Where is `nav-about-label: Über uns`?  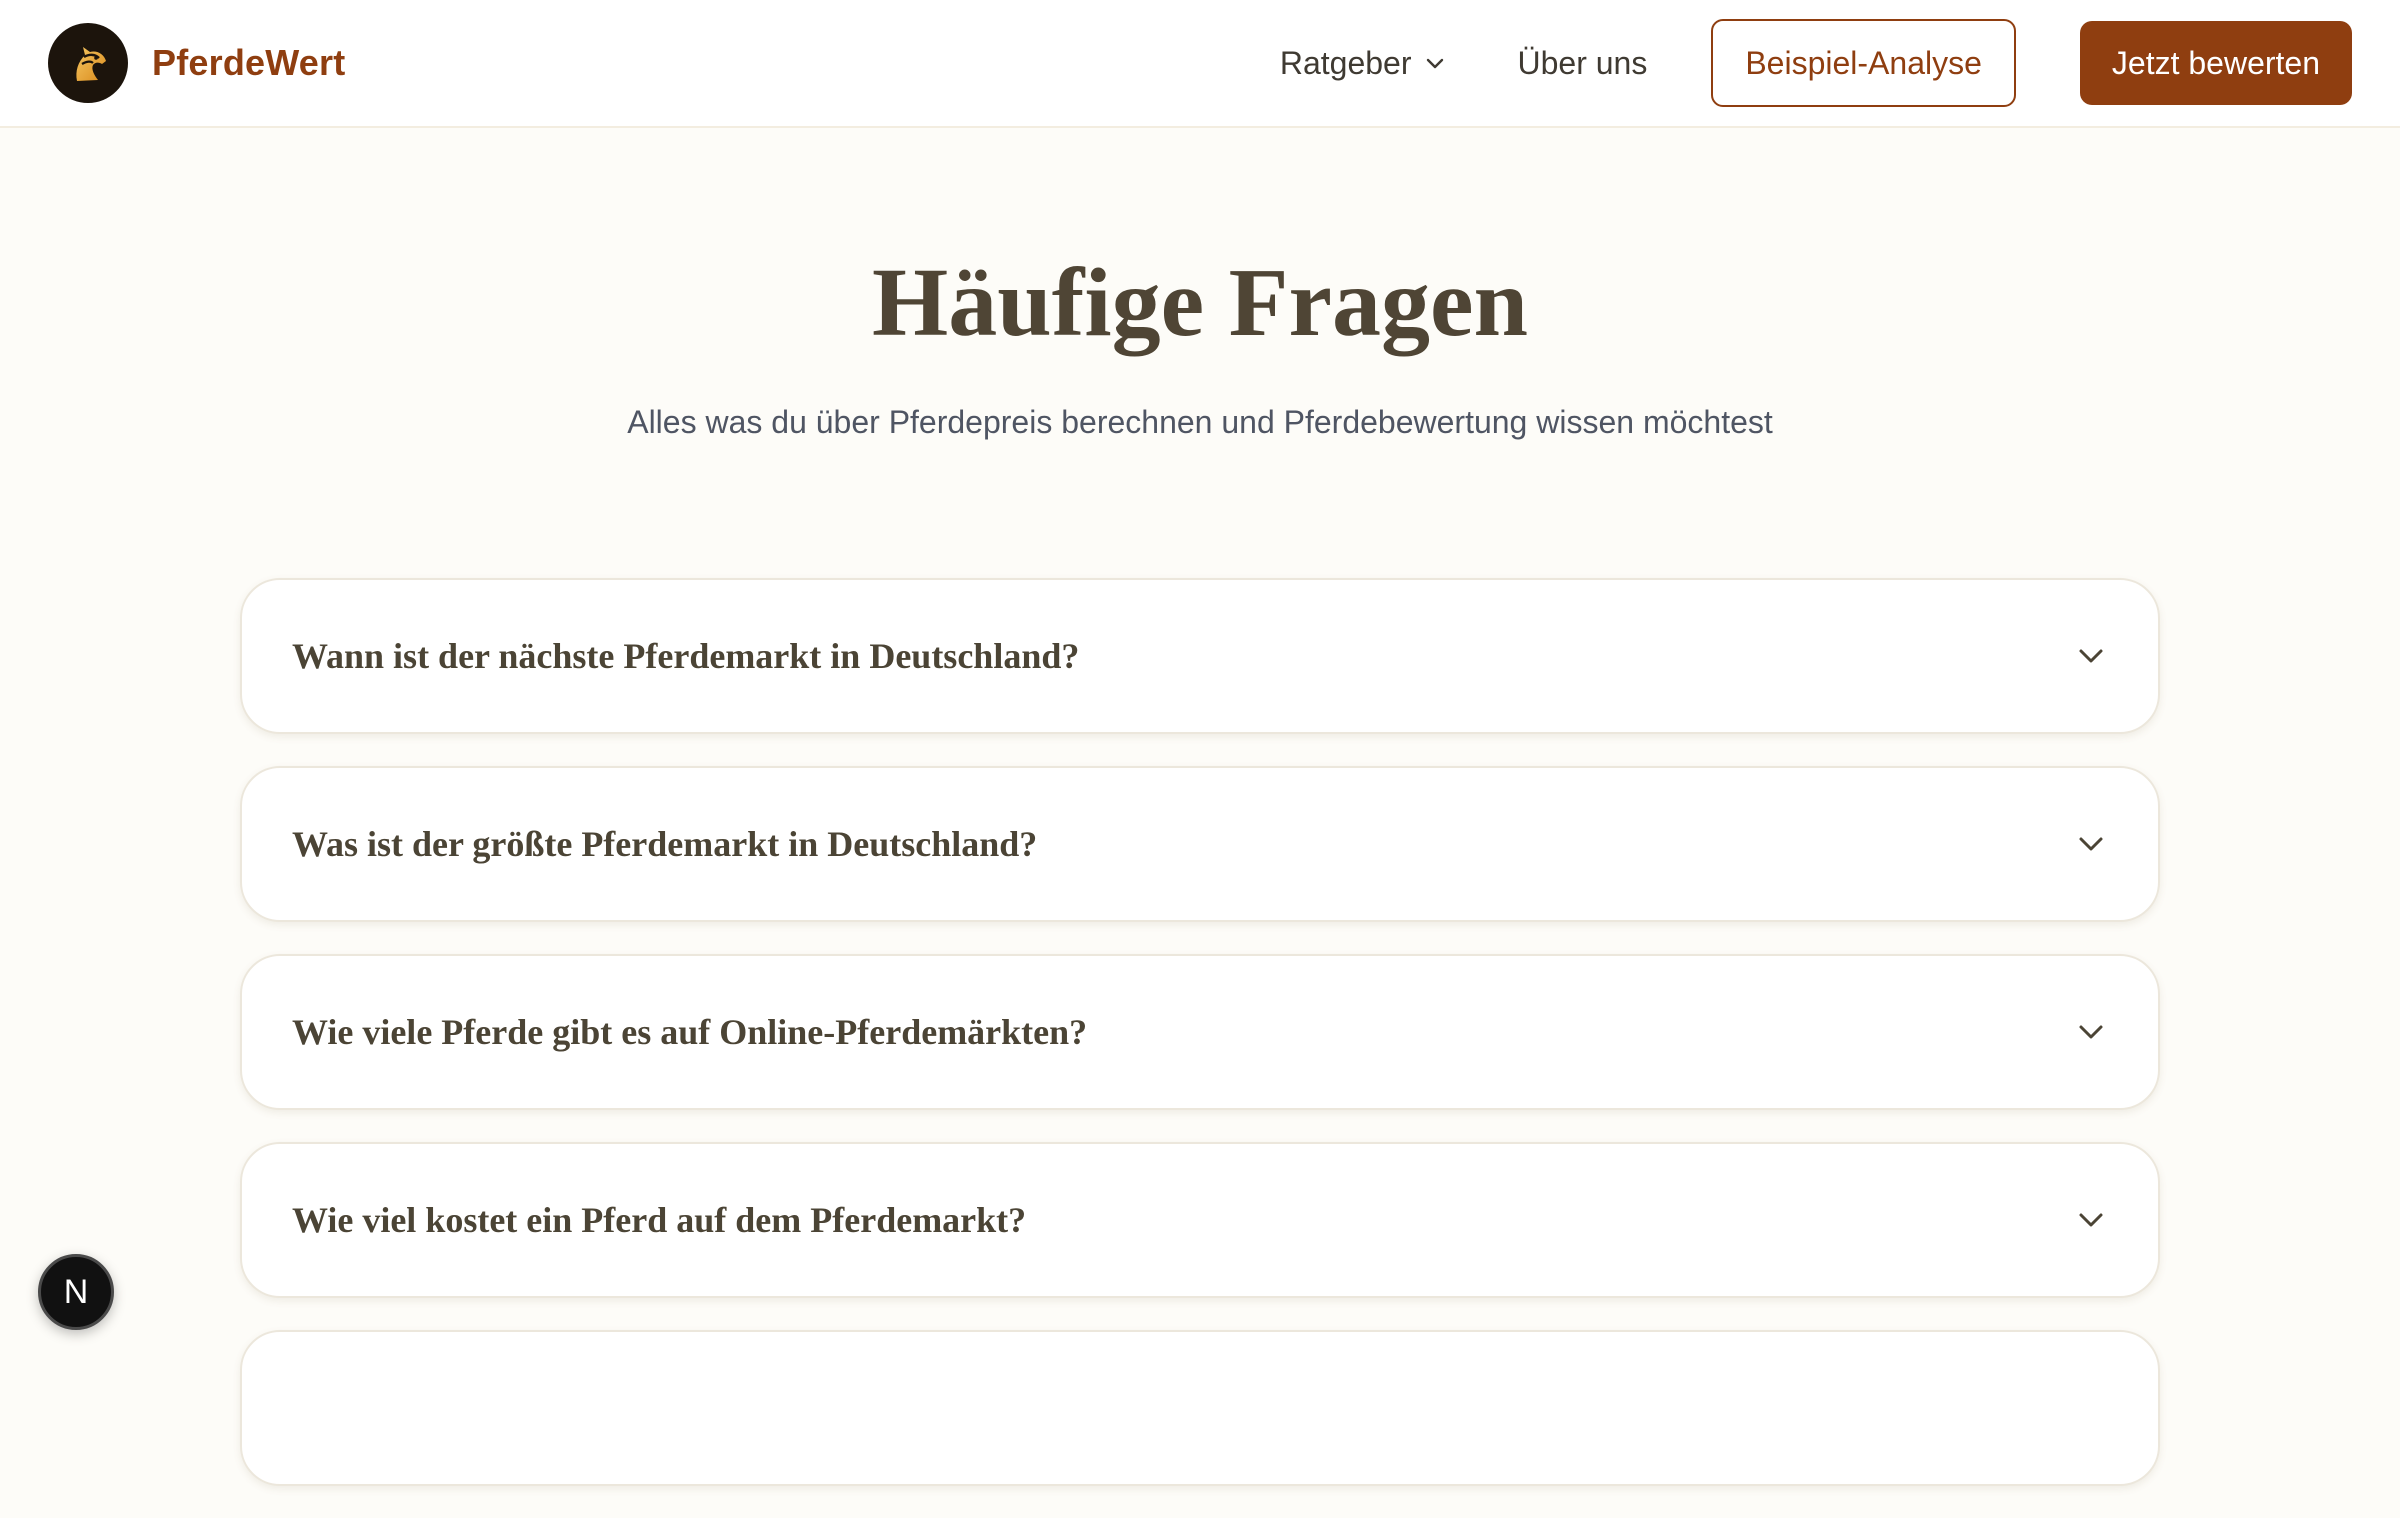
nav-about-label: Über uns is located at coordinates (1582, 62).